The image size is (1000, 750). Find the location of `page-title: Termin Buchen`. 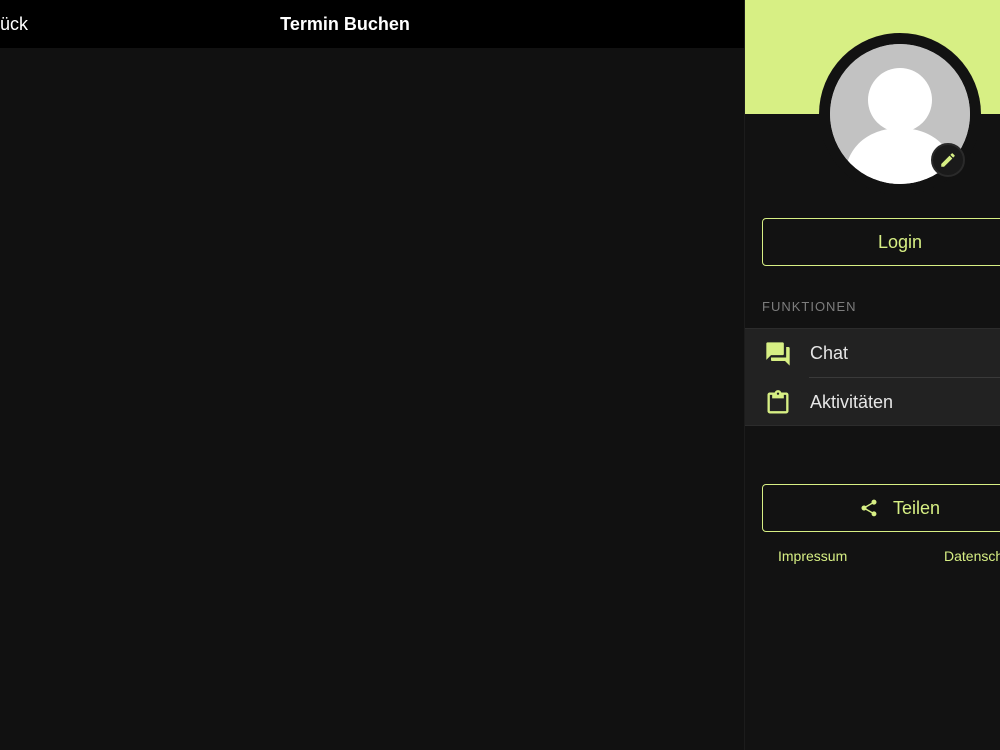

page-title: Termin Buchen is located at coordinates (345, 24).